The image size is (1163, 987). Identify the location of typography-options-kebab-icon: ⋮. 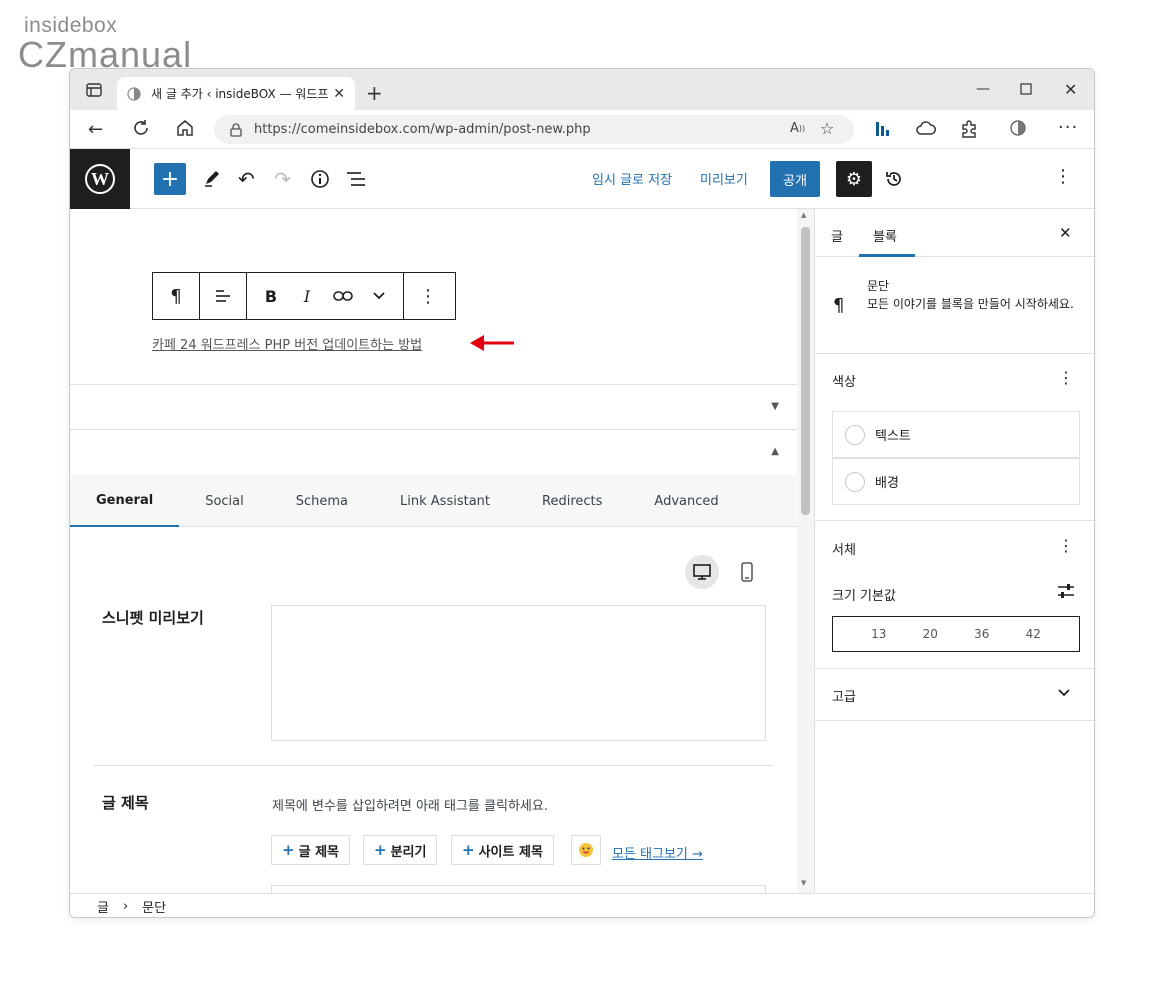
(1066, 546).